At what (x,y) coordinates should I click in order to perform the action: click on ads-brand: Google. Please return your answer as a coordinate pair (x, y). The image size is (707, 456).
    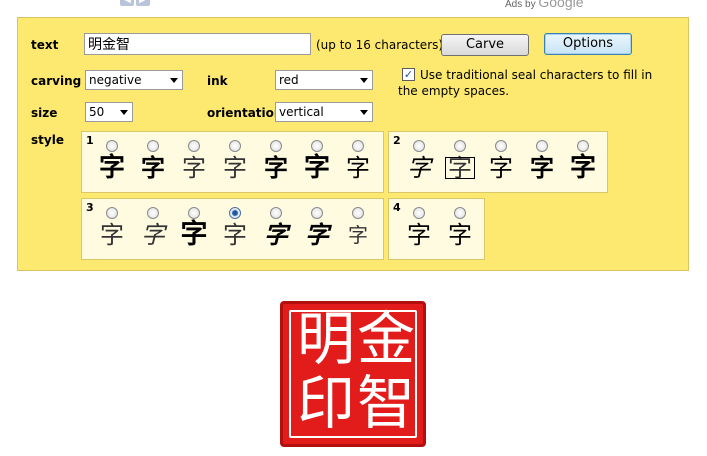
    Looking at the image, I should click on (561, 5).